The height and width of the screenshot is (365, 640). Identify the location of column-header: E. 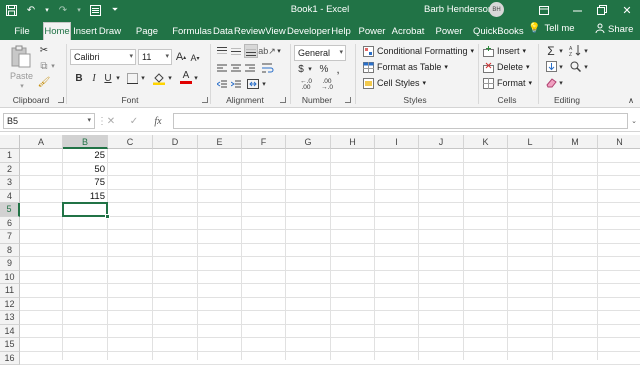
(220, 142).